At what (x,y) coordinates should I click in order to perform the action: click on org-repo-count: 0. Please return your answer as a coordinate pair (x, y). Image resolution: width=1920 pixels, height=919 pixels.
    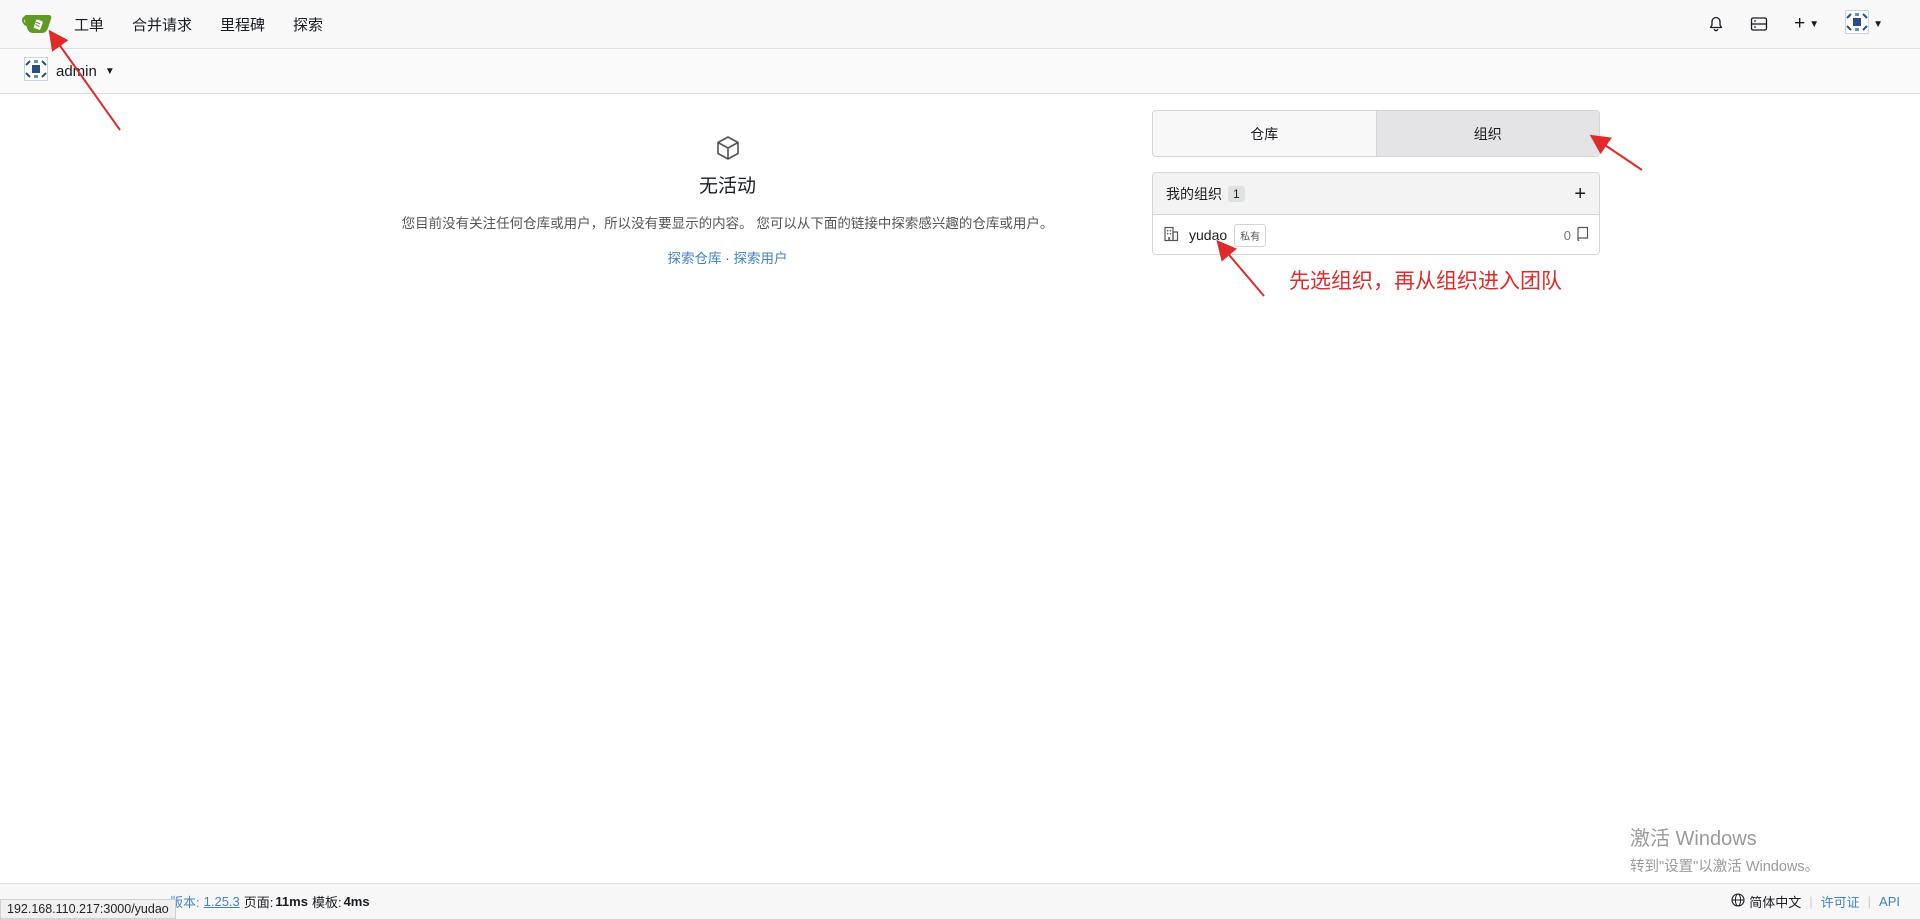
    Looking at the image, I should click on (1576, 235).